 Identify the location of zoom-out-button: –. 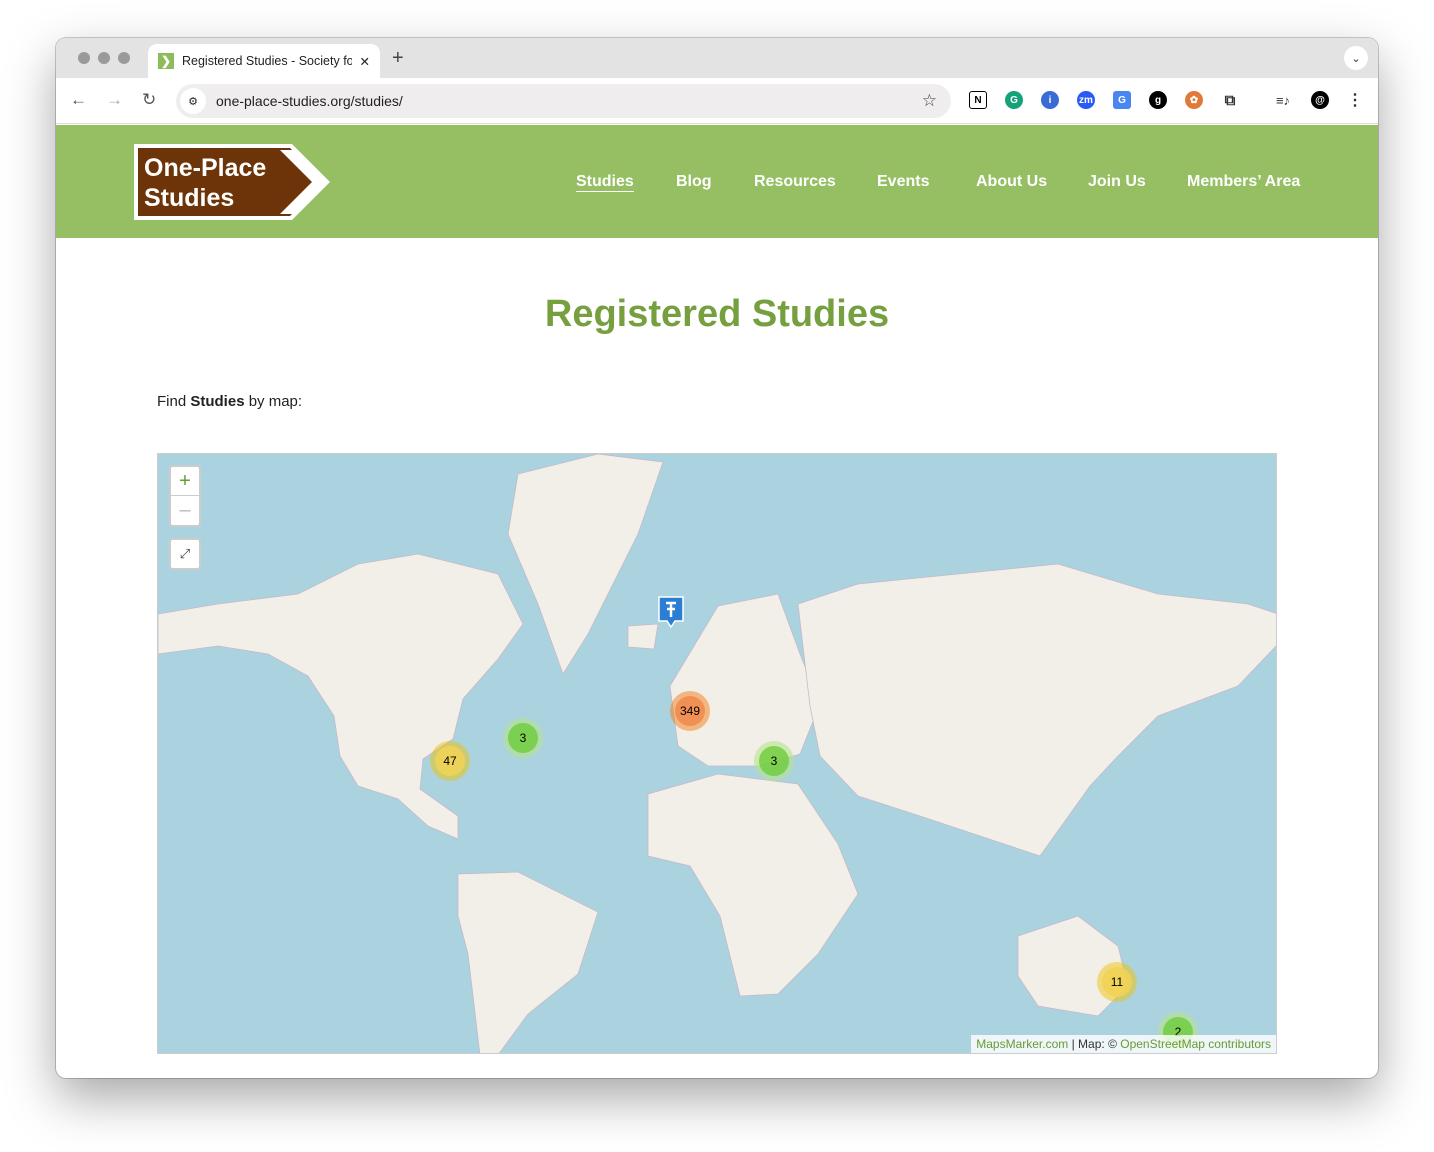
(185, 510).